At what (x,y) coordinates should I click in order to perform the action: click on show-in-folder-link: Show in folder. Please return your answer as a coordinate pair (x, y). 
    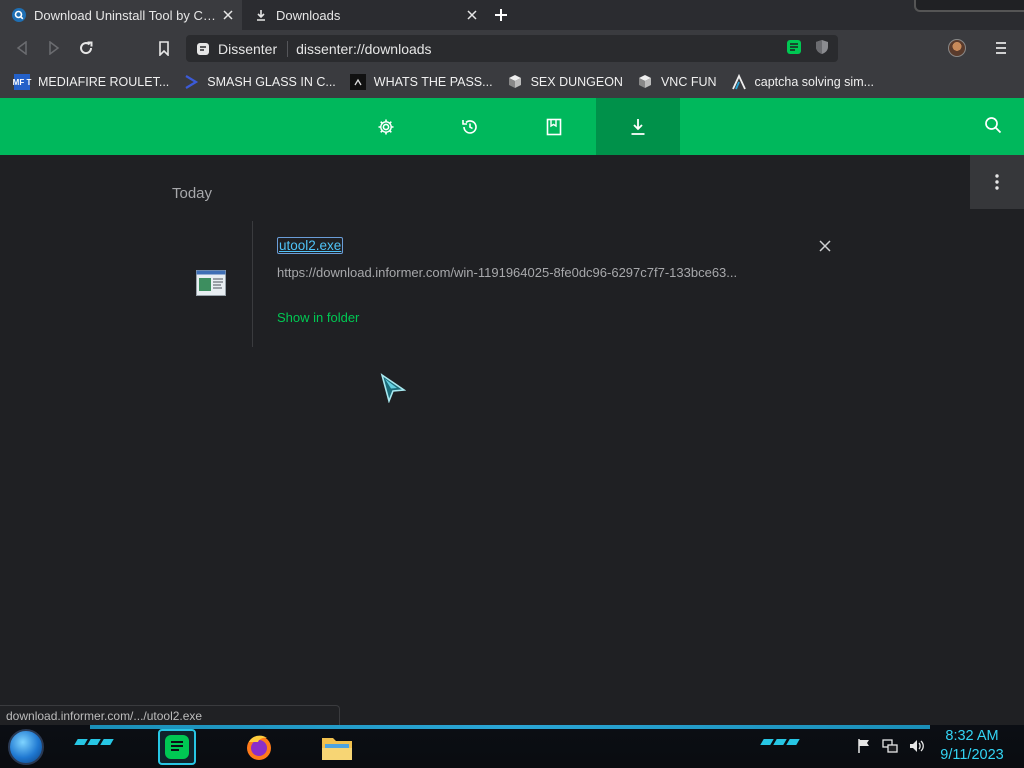
    Looking at the image, I should click on (318, 317).